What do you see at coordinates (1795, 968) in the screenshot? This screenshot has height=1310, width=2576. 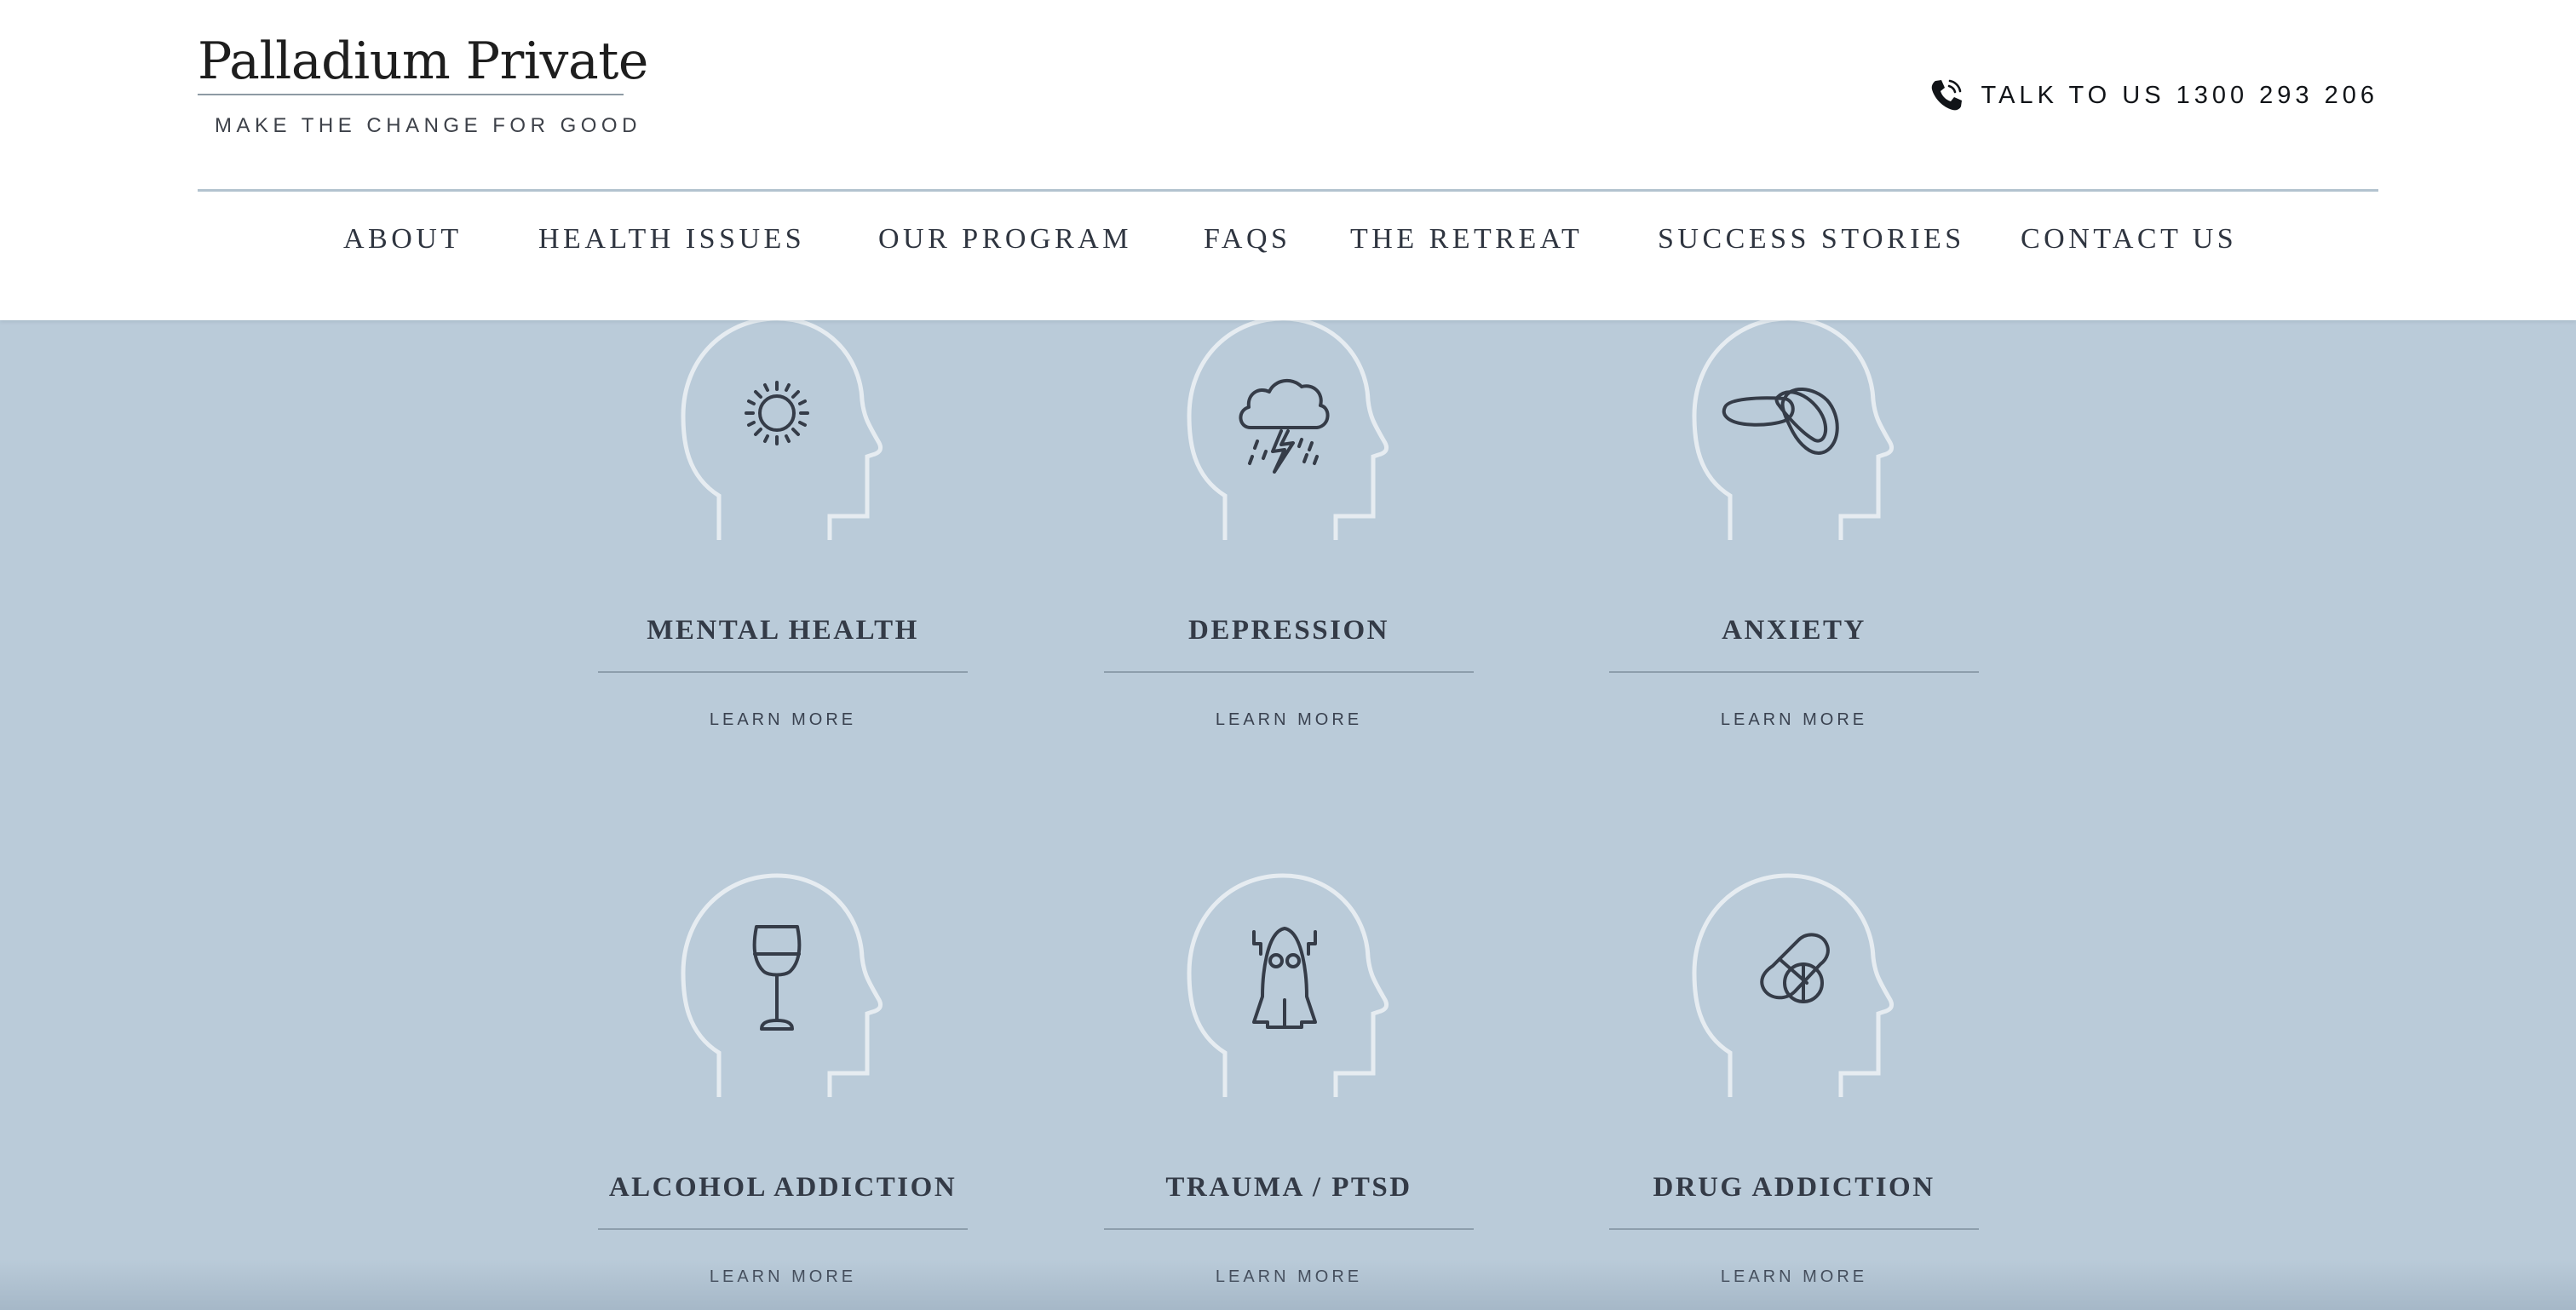 I see `pills-icon` at bounding box center [1795, 968].